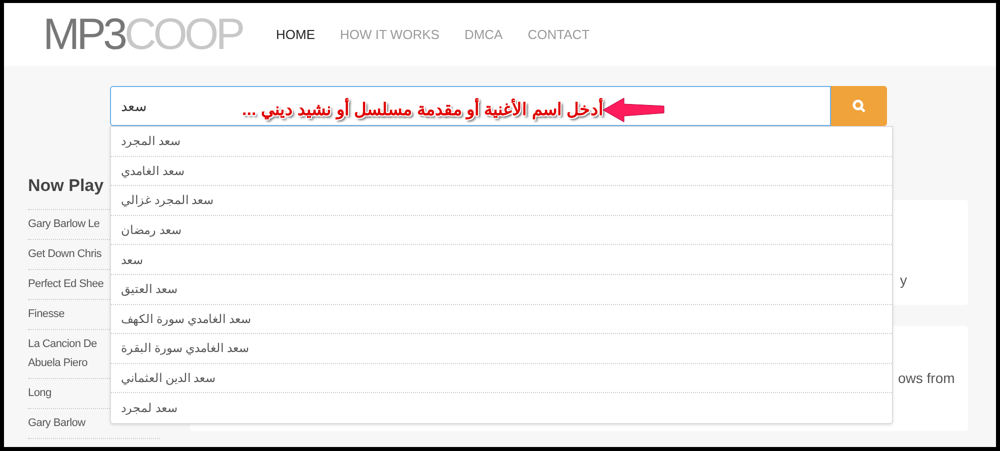 The image size is (1000, 451). I want to click on track-link: Finesse, so click(68, 314).